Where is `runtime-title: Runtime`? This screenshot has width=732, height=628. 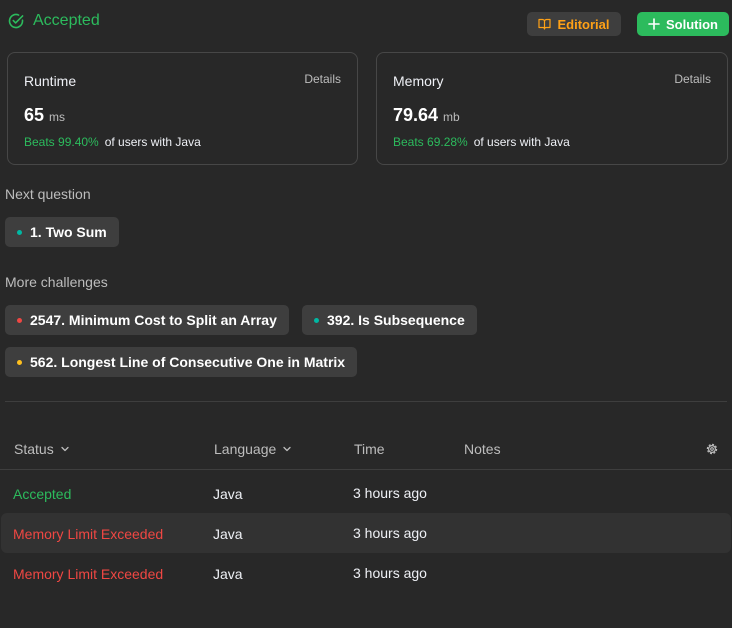
runtime-title: Runtime is located at coordinates (50, 81).